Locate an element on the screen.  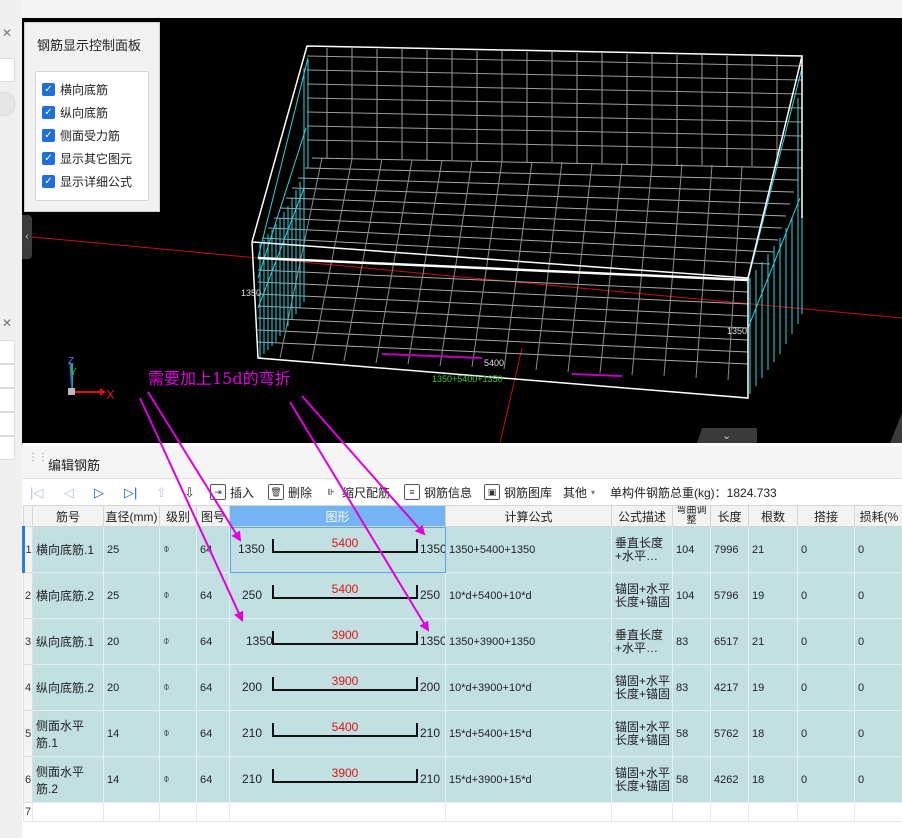
shape-right-value: 200 is located at coordinates (430, 687).